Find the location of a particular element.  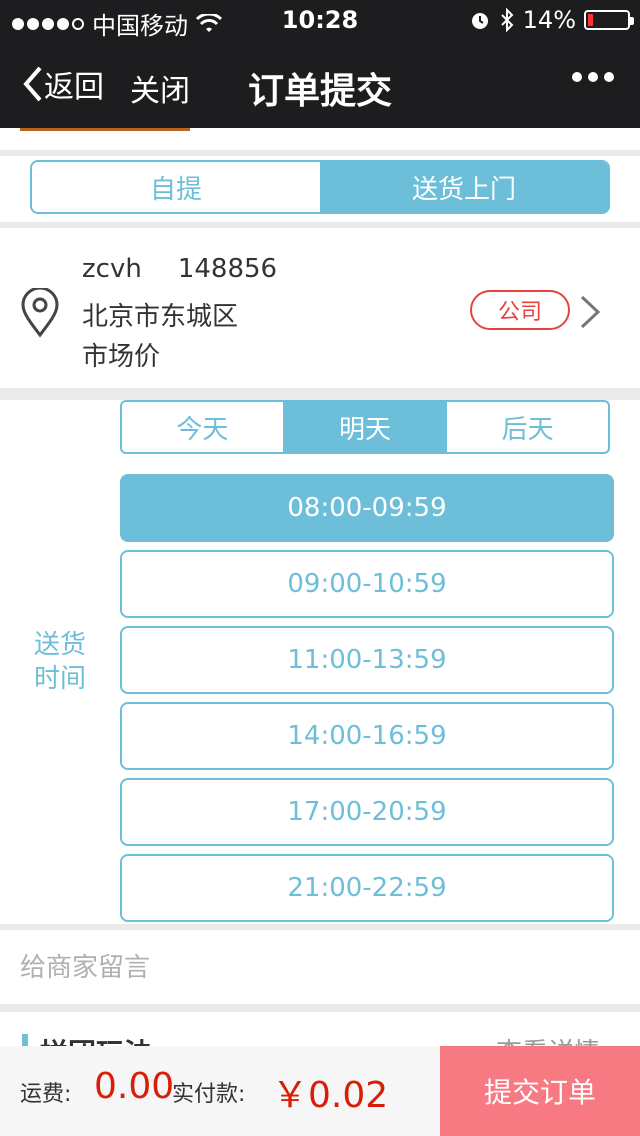

product-image-edge is located at coordinates (105, 129).